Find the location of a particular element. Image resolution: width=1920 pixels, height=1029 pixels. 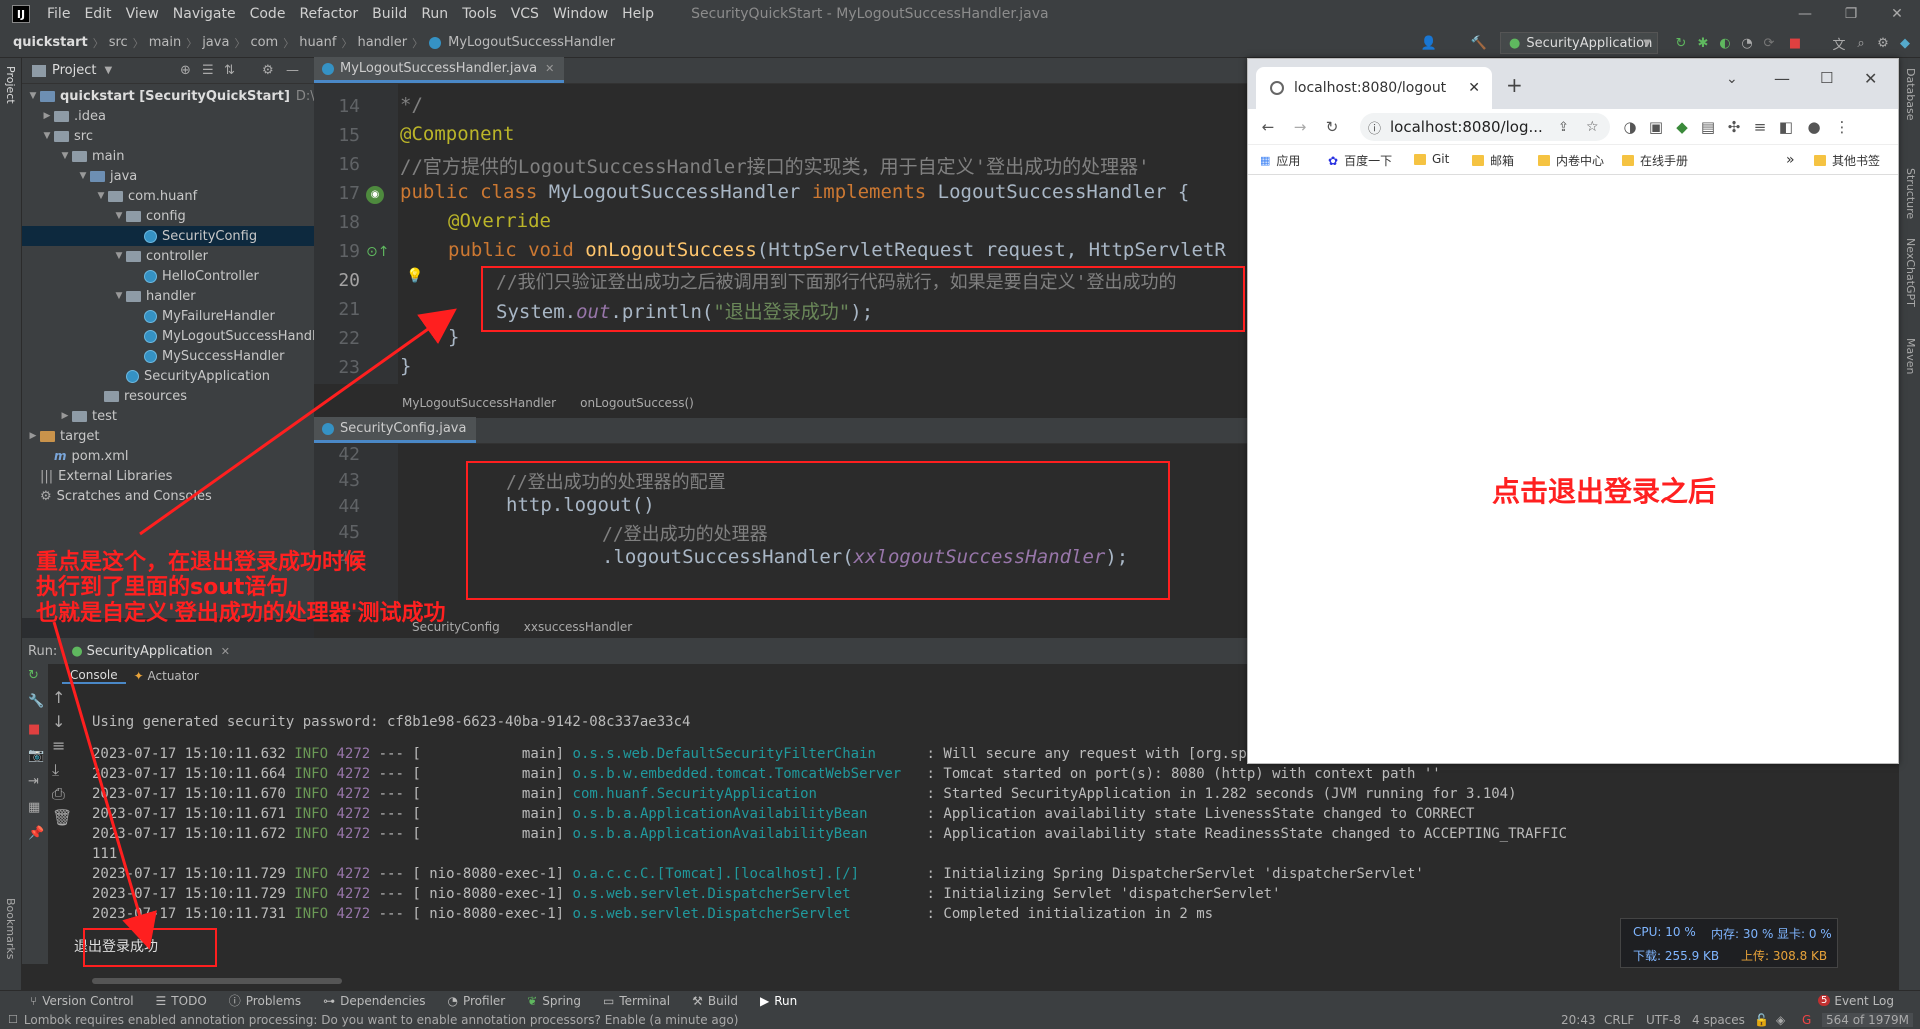

run-config-tab: SecurityApplication is located at coordinates (150, 651).